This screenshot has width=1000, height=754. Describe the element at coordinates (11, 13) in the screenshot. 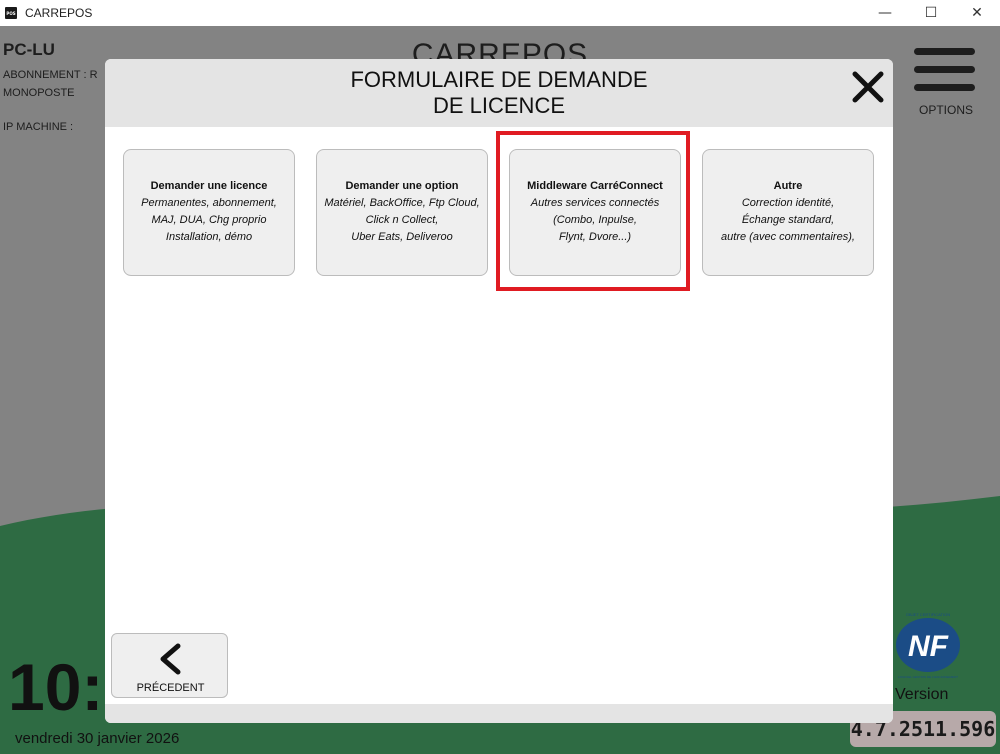

I see `app-icon: POS` at that location.